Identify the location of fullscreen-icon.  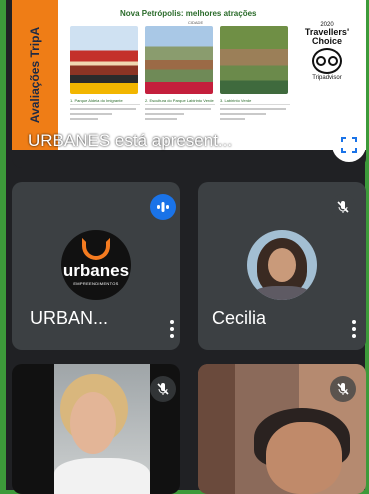
(349, 145).